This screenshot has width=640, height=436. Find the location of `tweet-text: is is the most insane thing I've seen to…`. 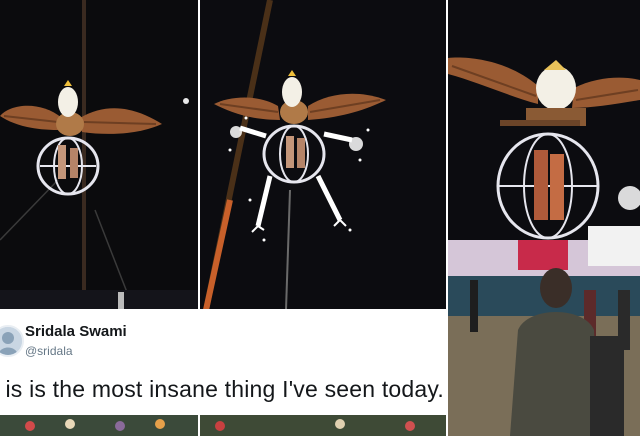

tweet-text: is is the most insane thing I've seen to… is located at coordinates (224, 389).